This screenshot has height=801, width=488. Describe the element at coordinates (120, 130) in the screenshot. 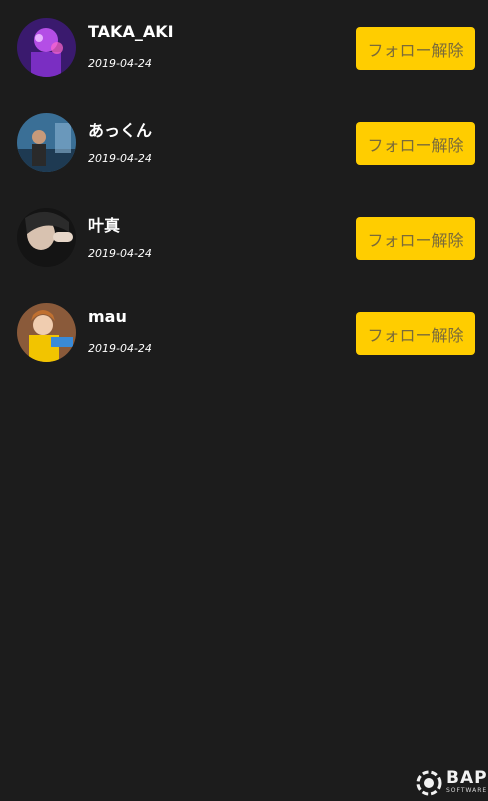

I see `user-name: あっくん` at that location.